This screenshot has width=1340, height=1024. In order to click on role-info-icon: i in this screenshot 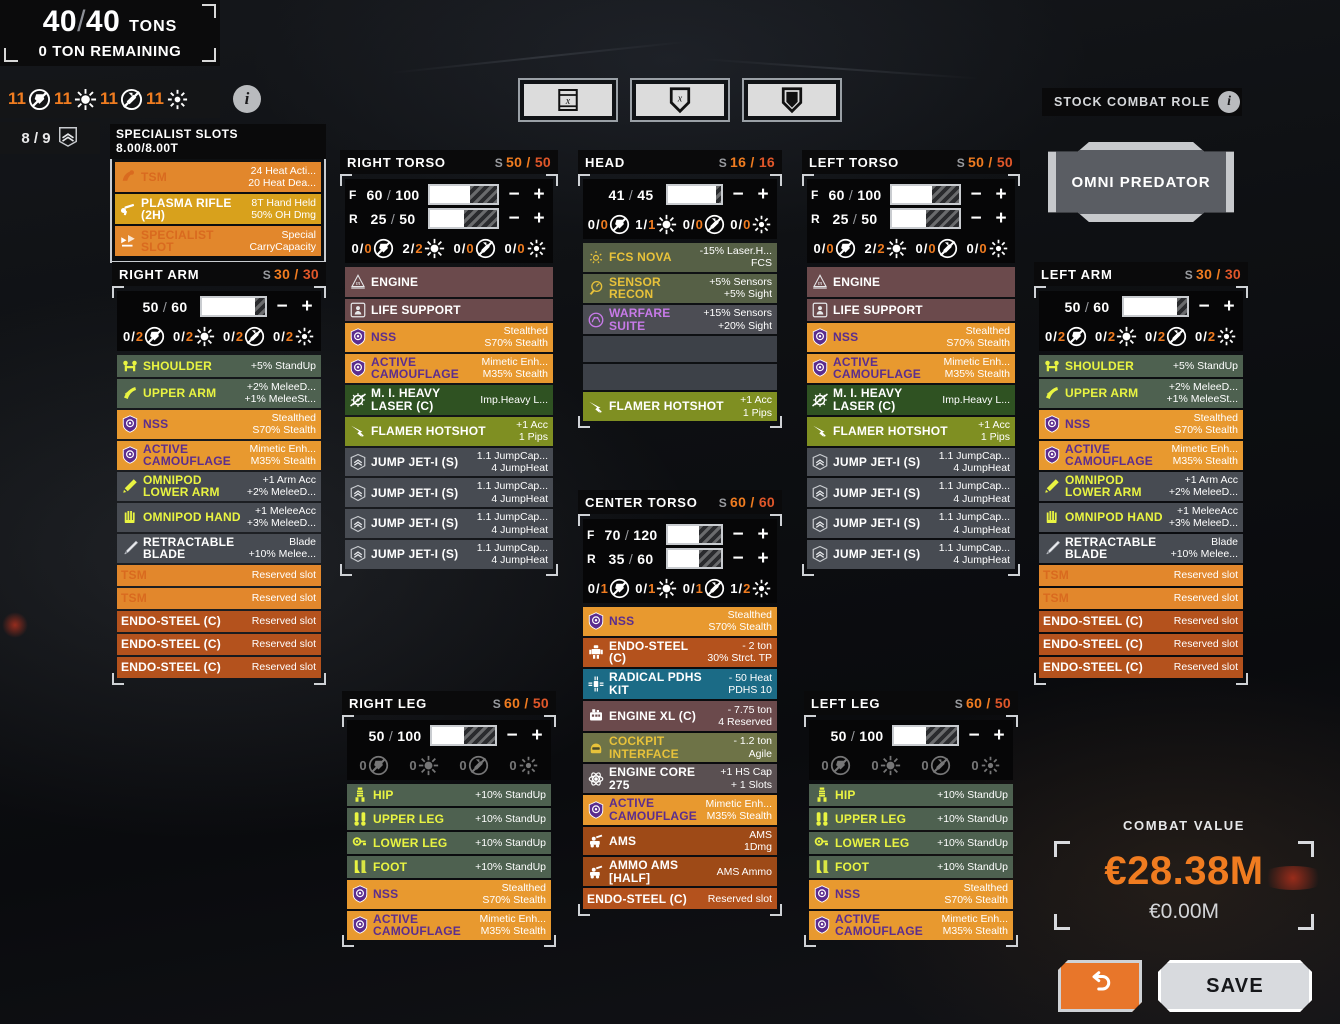, I will do `click(1229, 102)`.